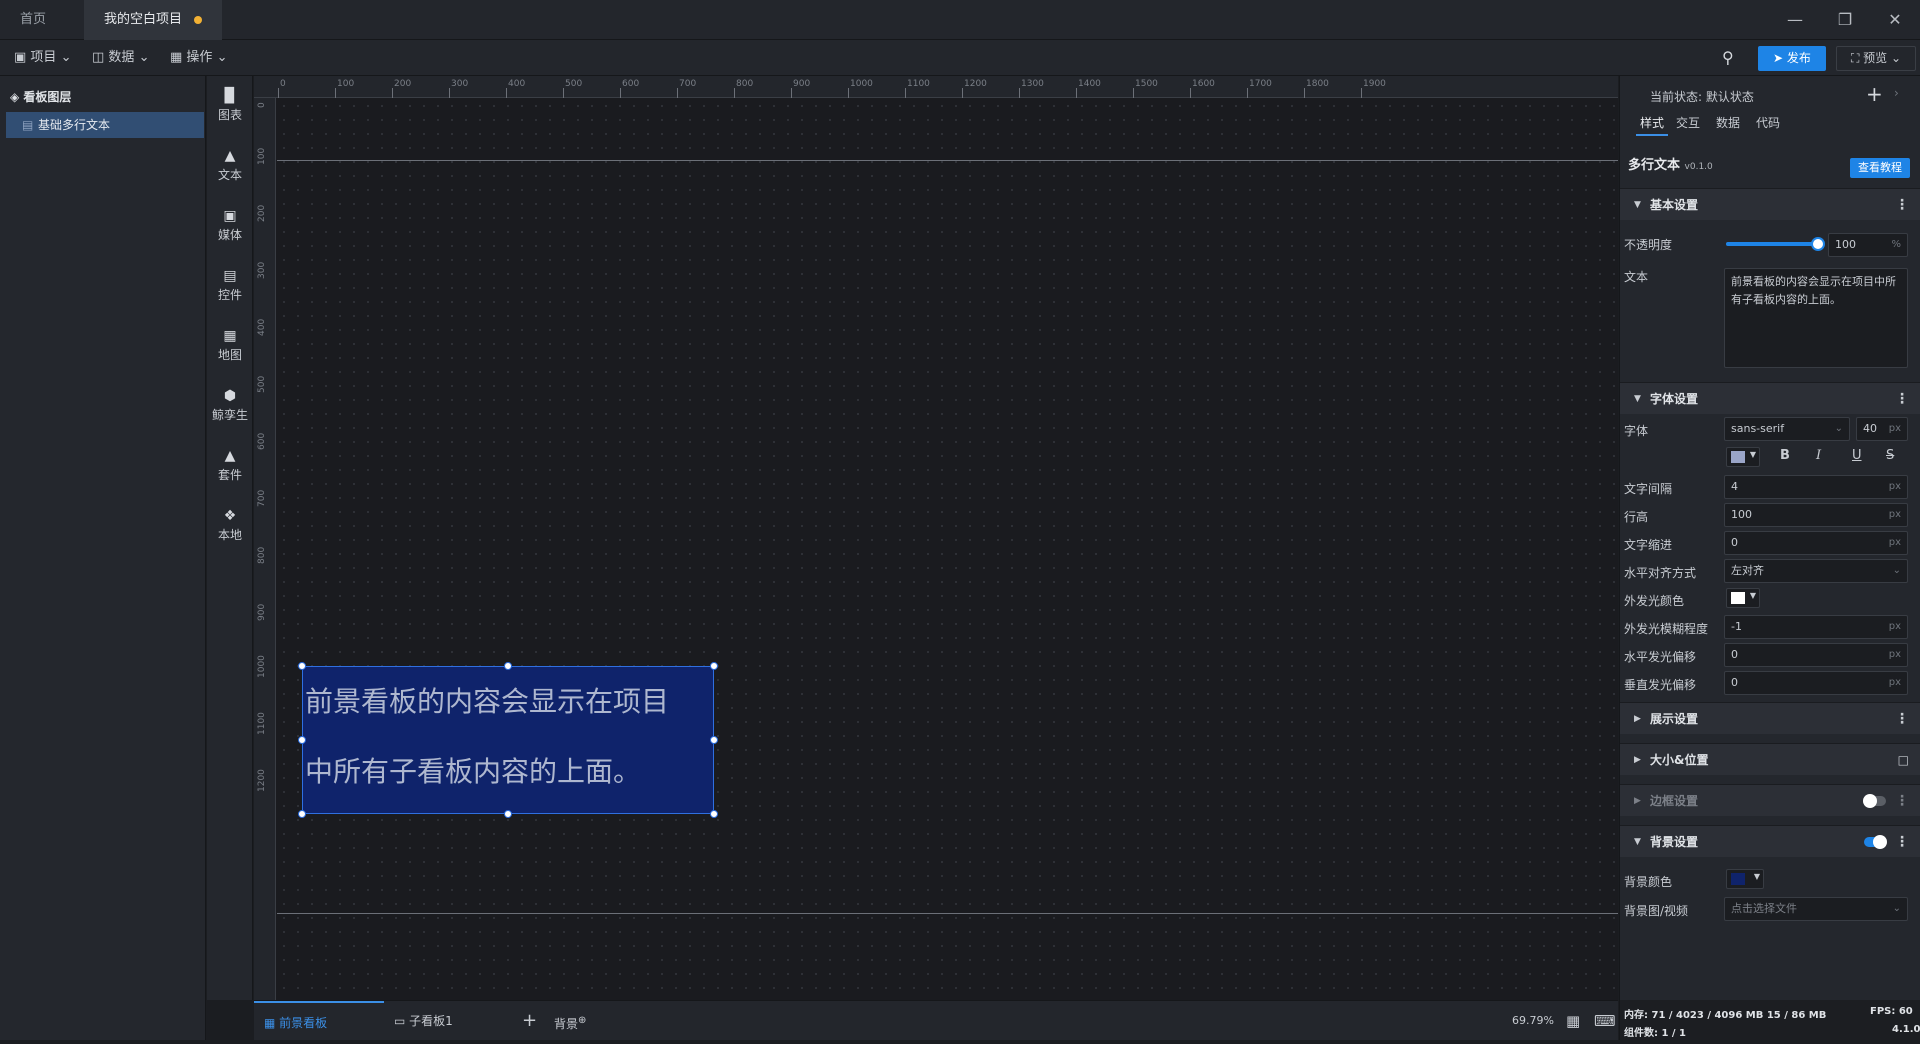 The height and width of the screenshot is (1044, 1920). Describe the element at coordinates (1770, 759) in the screenshot. I see `section-size-position: ▶ 大小&位置 □` at that location.